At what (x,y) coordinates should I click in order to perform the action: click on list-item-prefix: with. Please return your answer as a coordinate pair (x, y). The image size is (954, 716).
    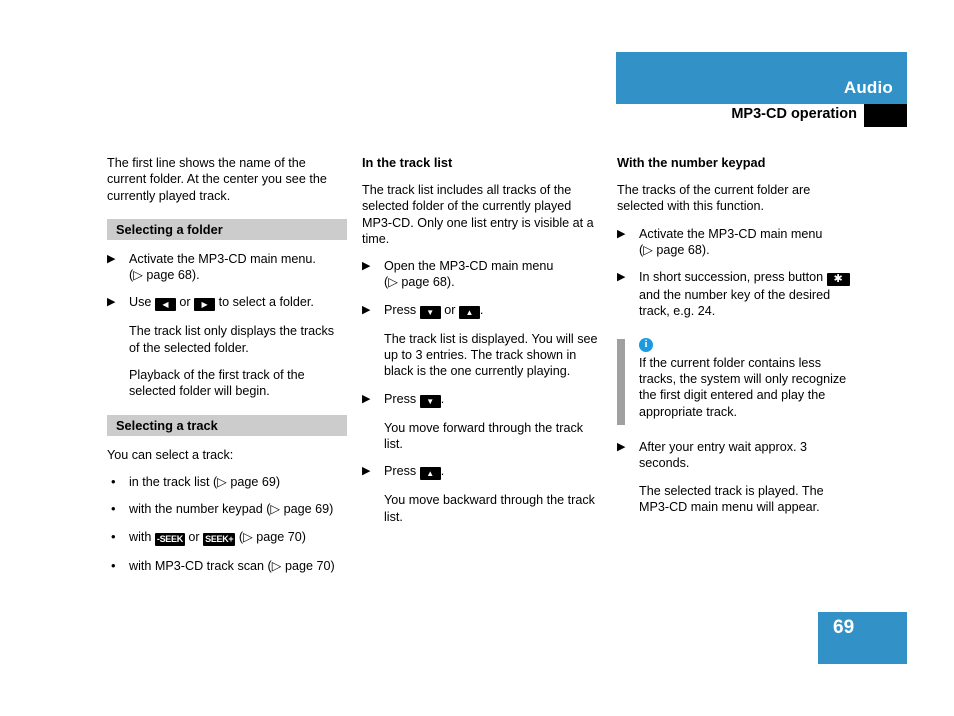
    Looking at the image, I should click on (140, 536).